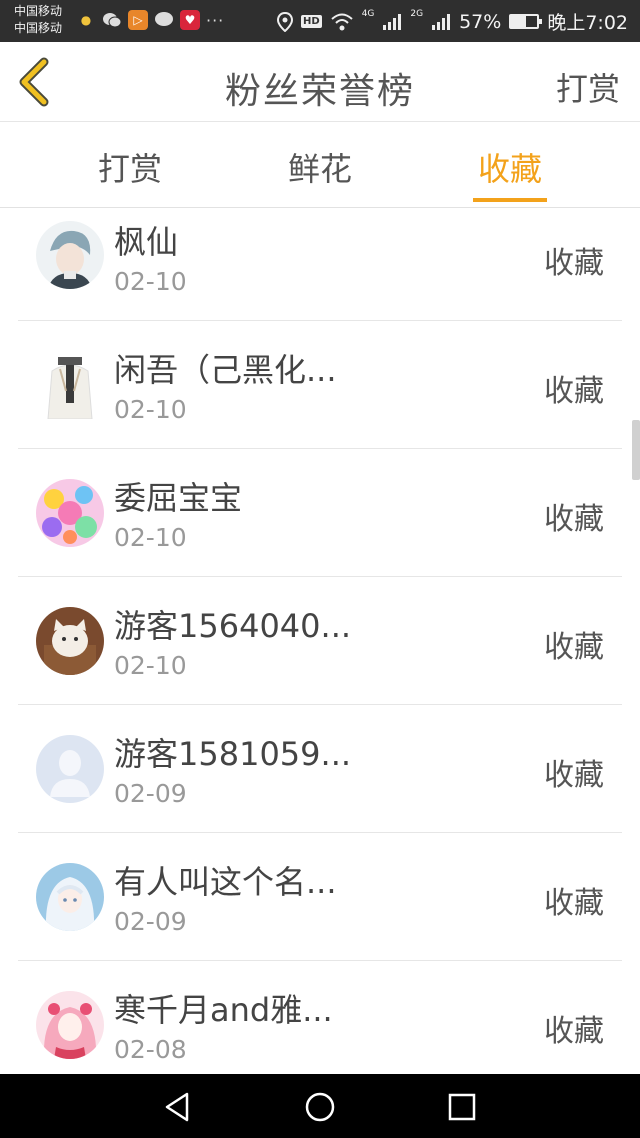 This screenshot has height=1138, width=640. What do you see at coordinates (215, 20) in the screenshot?
I see `more-notifications-icon: ···` at bounding box center [215, 20].